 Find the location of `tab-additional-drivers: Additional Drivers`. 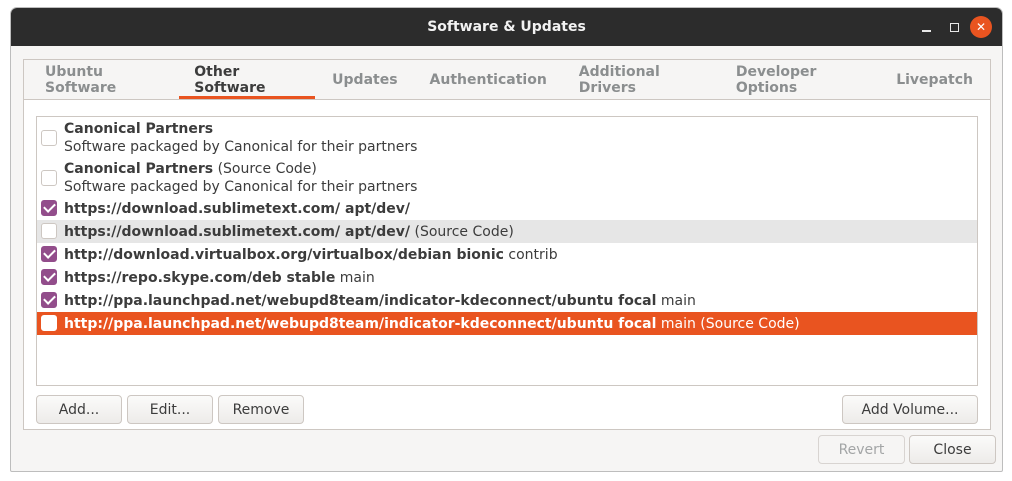

tab-additional-drivers: Additional Drivers is located at coordinates (641, 79).